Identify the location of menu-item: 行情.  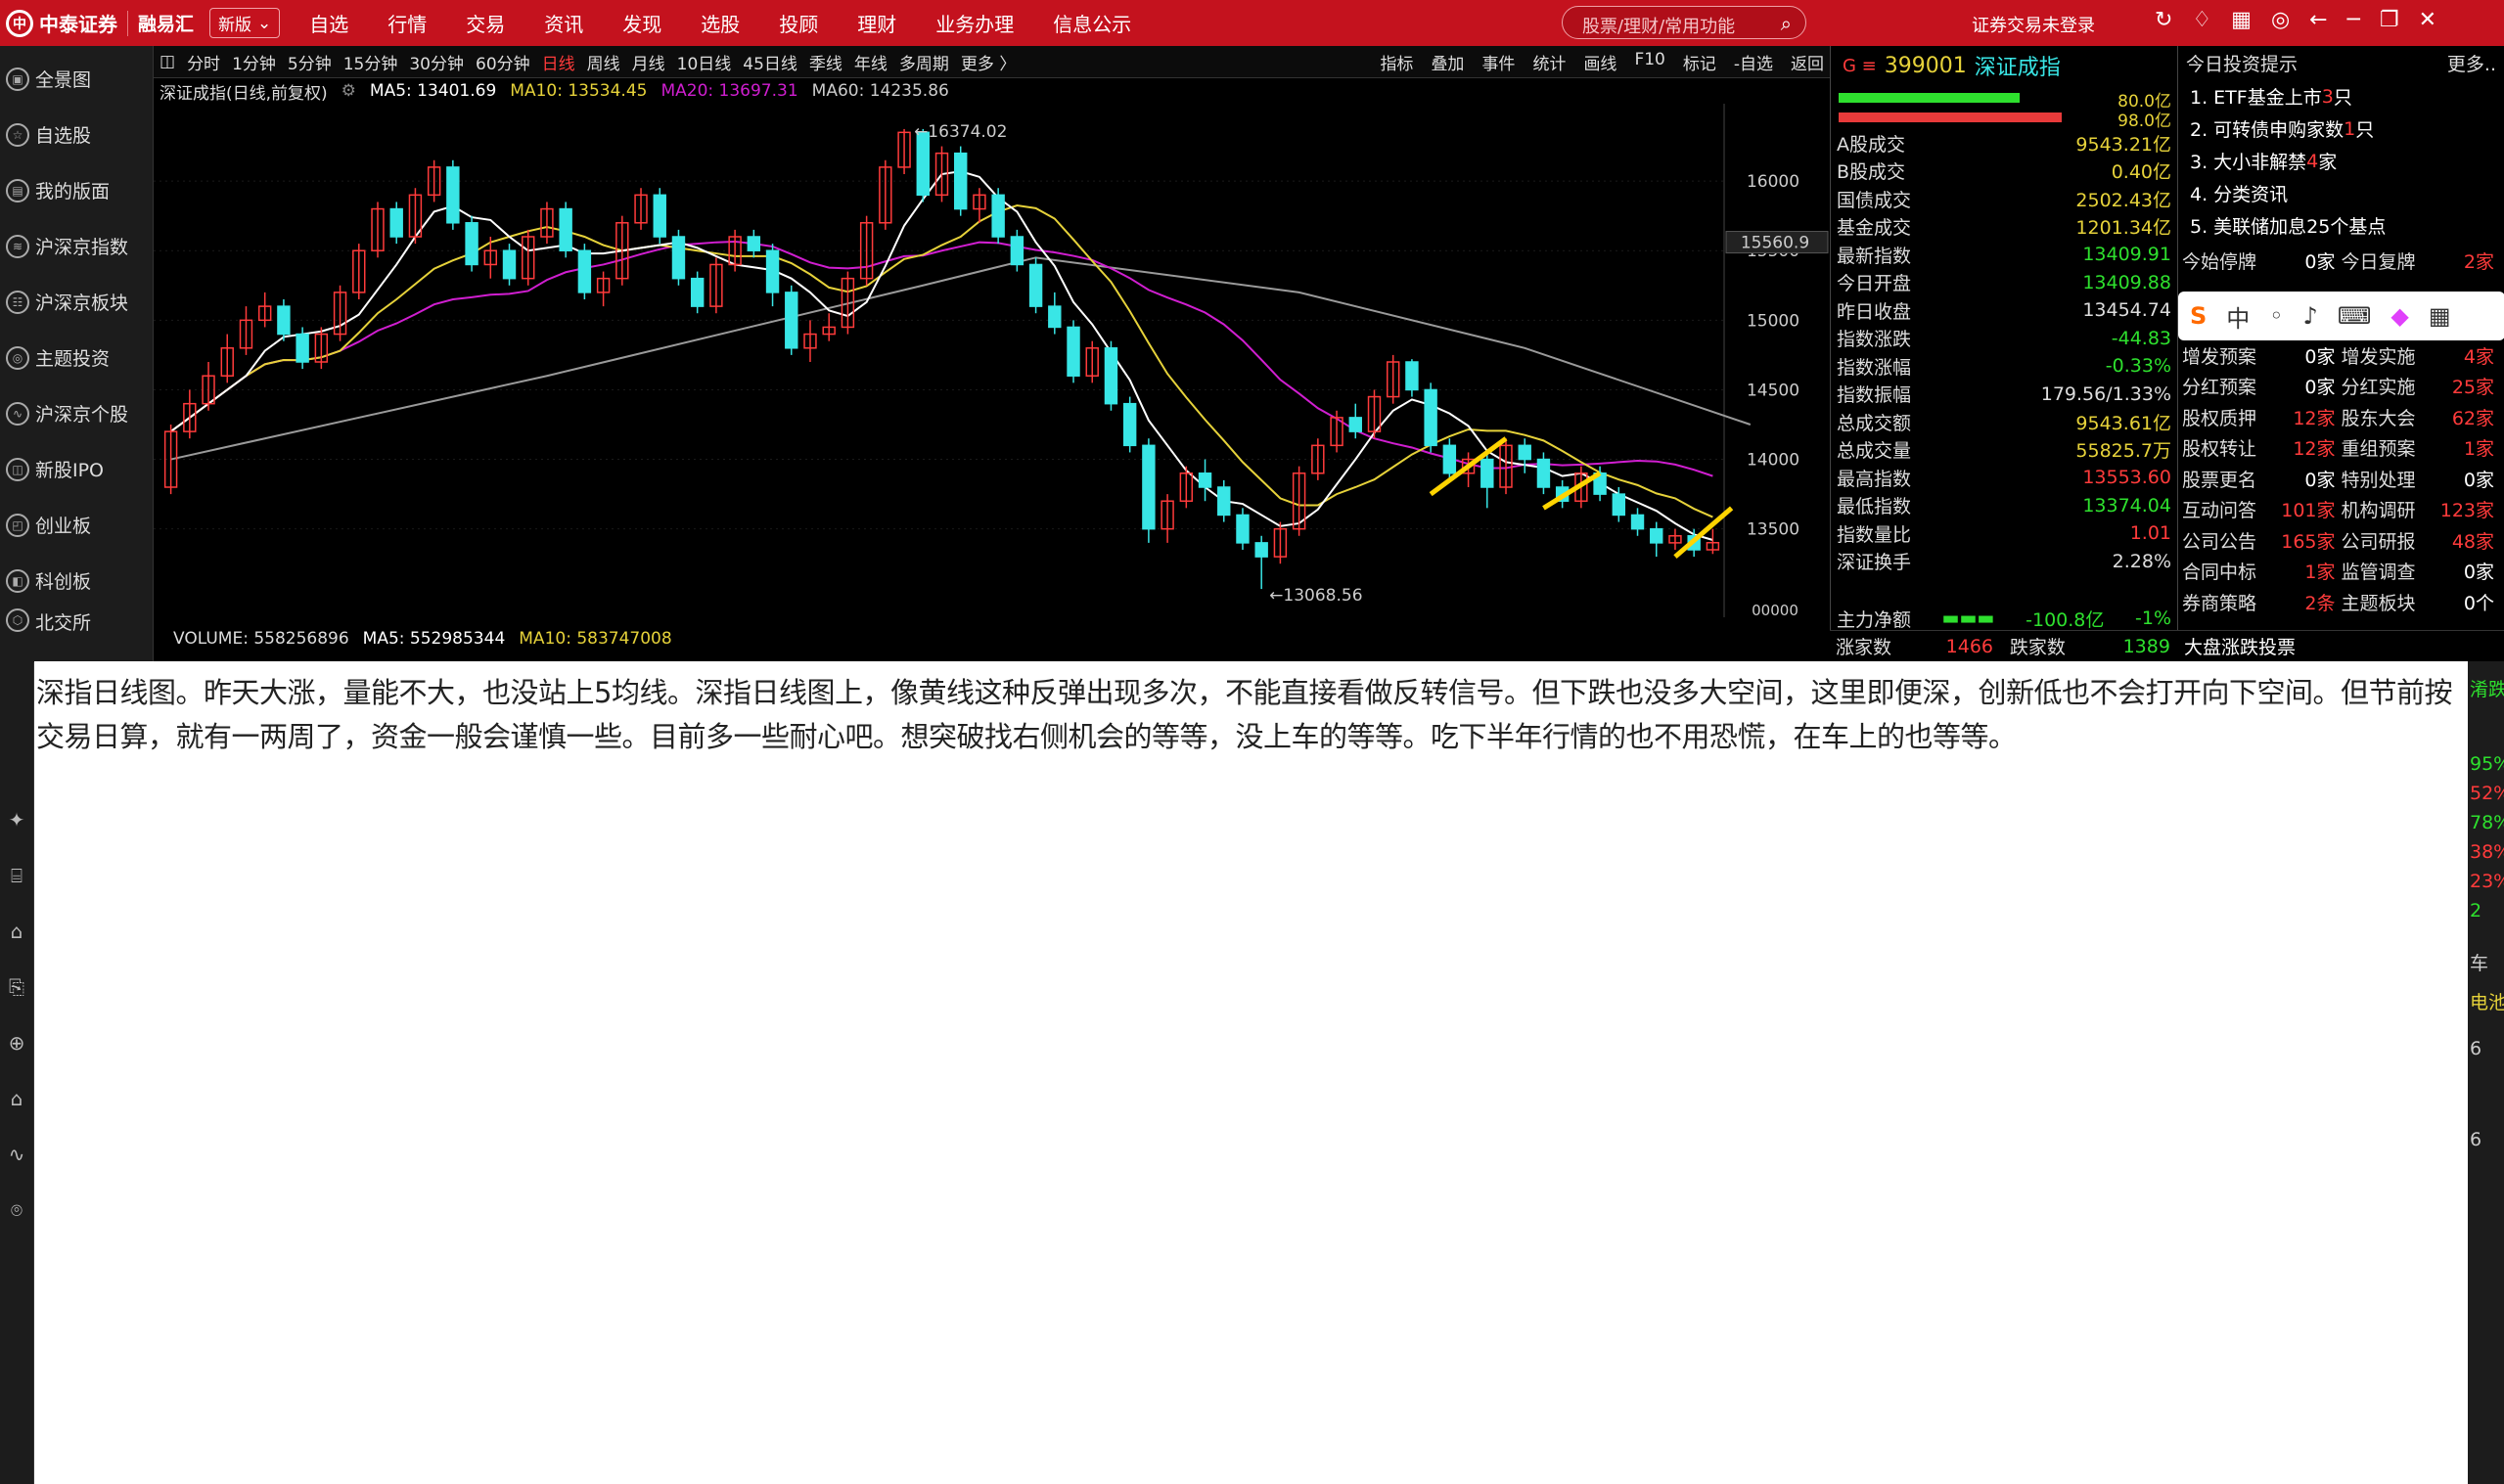
(407, 23).